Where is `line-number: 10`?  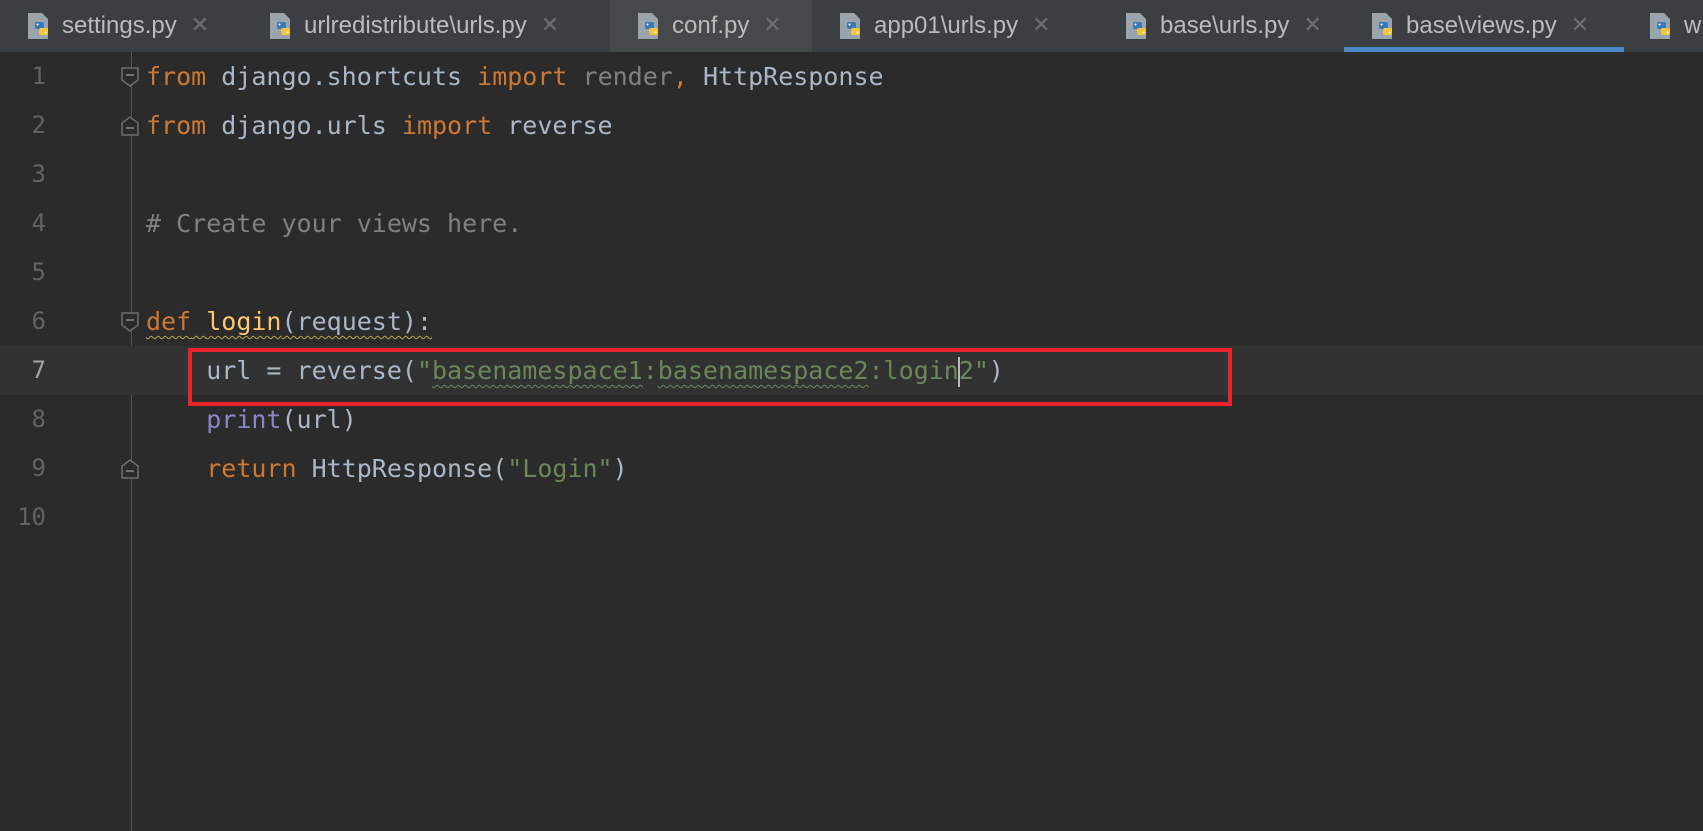 line-number: 10 is located at coordinates (31, 517).